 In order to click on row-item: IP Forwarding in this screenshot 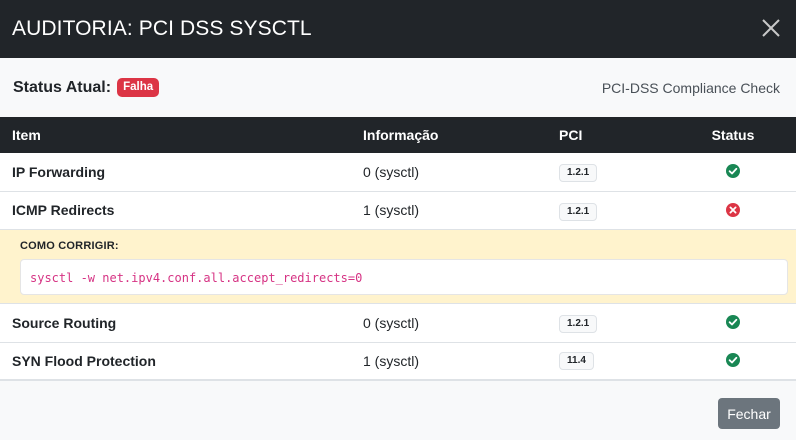, I will do `click(59, 172)`.